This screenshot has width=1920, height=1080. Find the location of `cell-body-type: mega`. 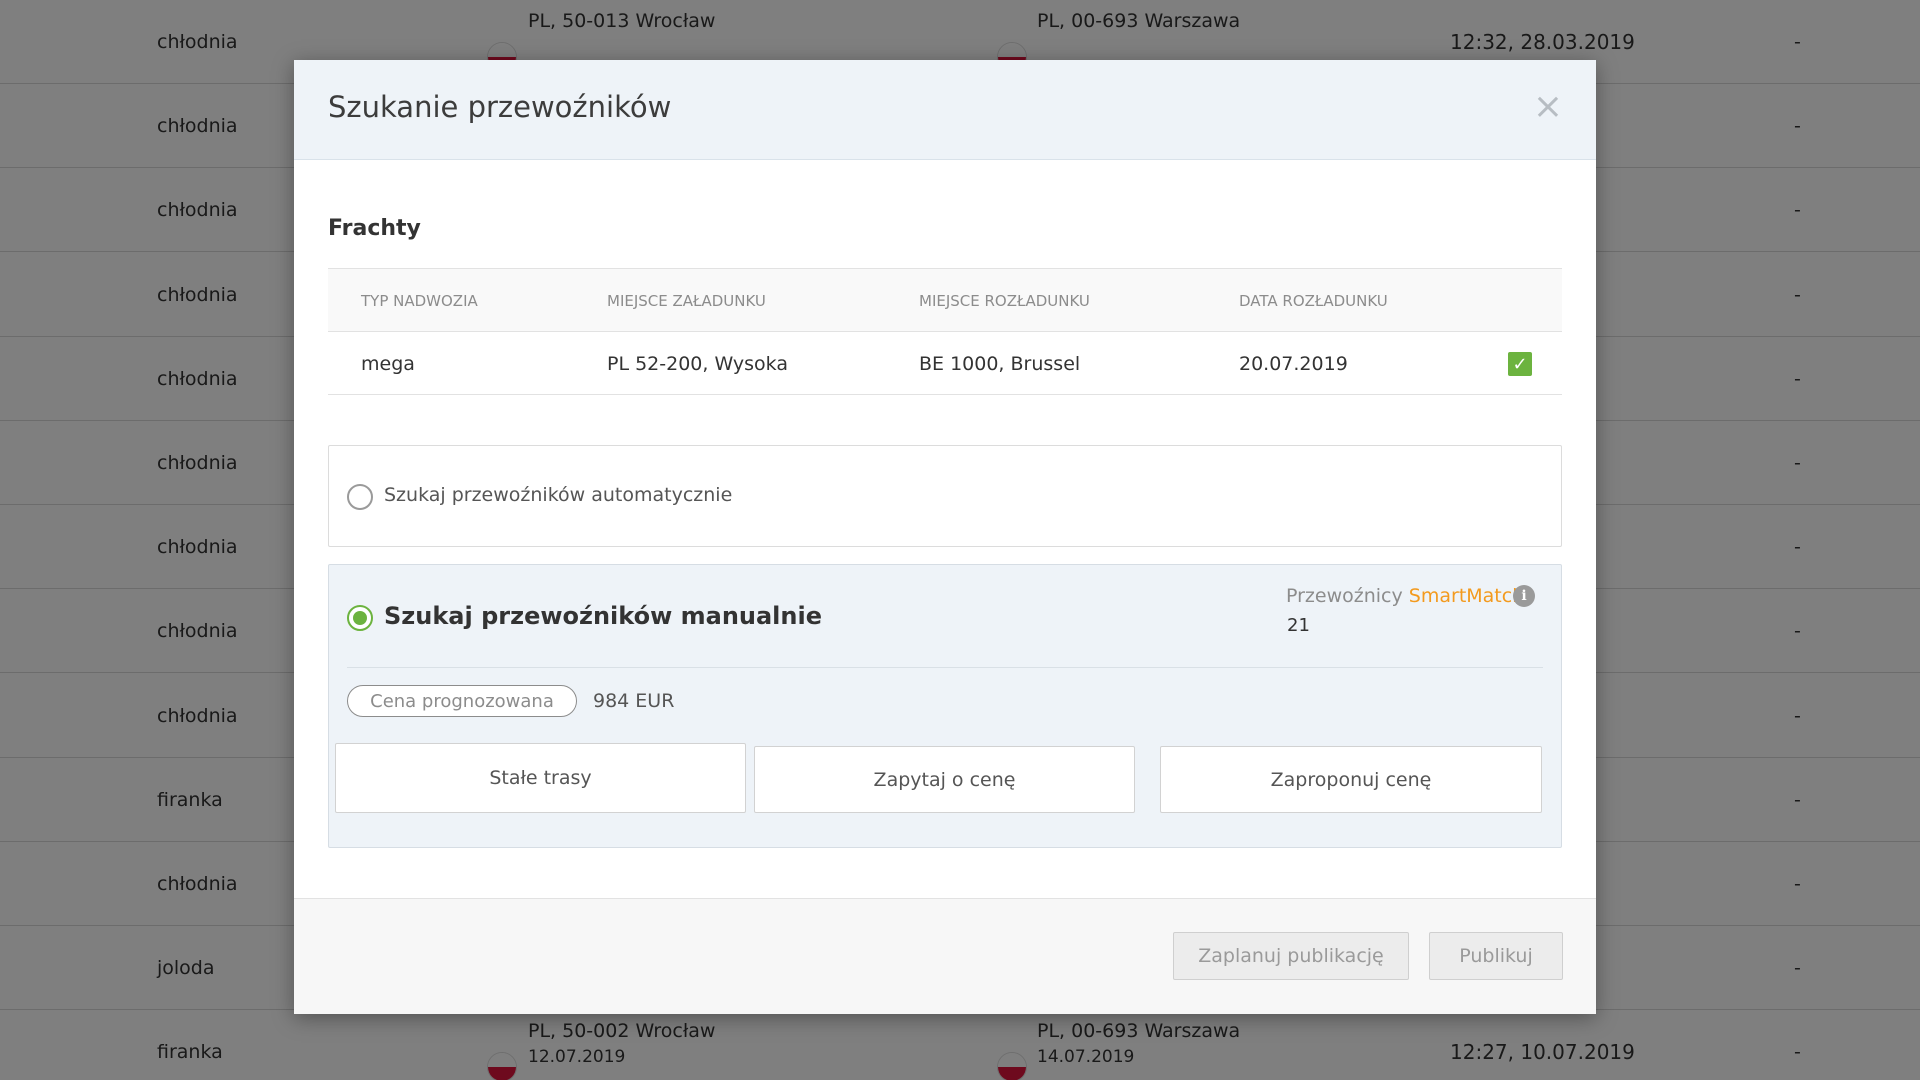

cell-body-type: mega is located at coordinates (388, 363).